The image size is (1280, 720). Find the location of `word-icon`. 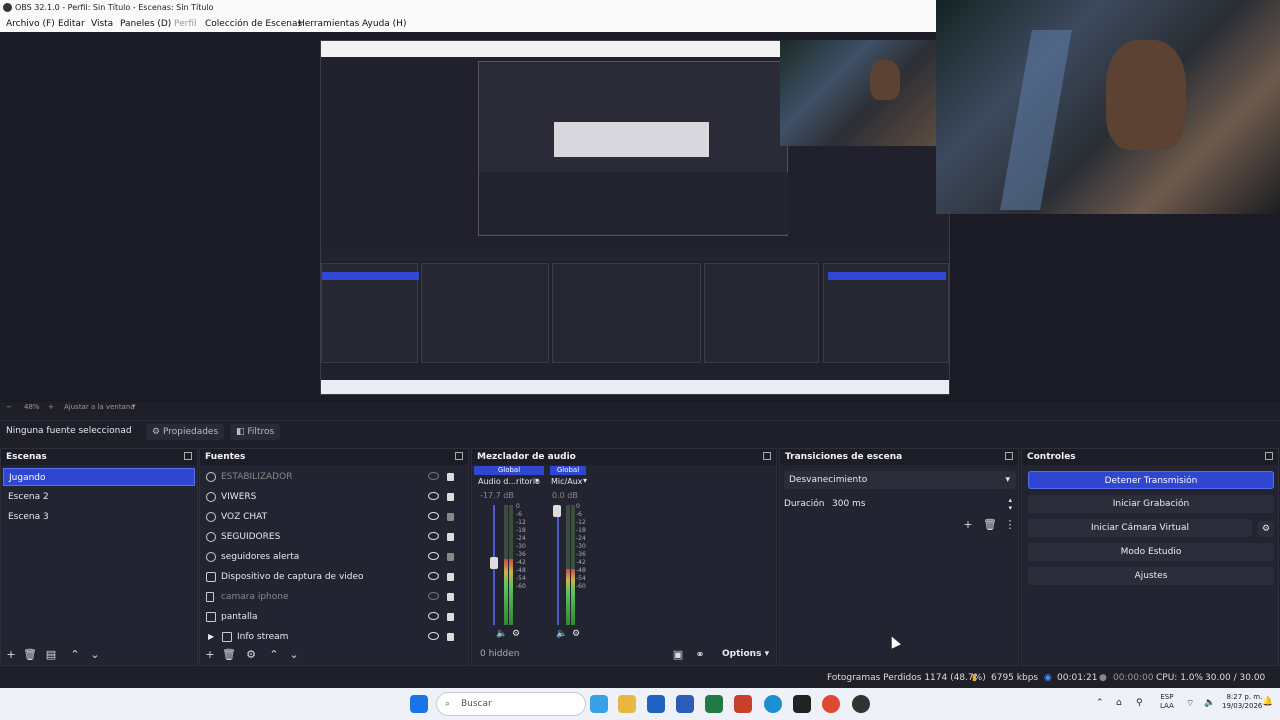

word-icon is located at coordinates (685, 704).